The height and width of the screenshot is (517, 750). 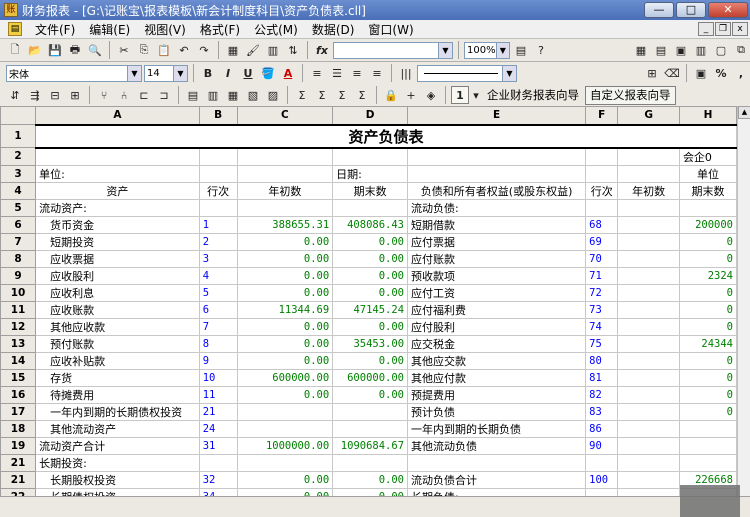 What do you see at coordinates (218, 445) in the screenshot?
I see `line-number: 31` at bounding box center [218, 445].